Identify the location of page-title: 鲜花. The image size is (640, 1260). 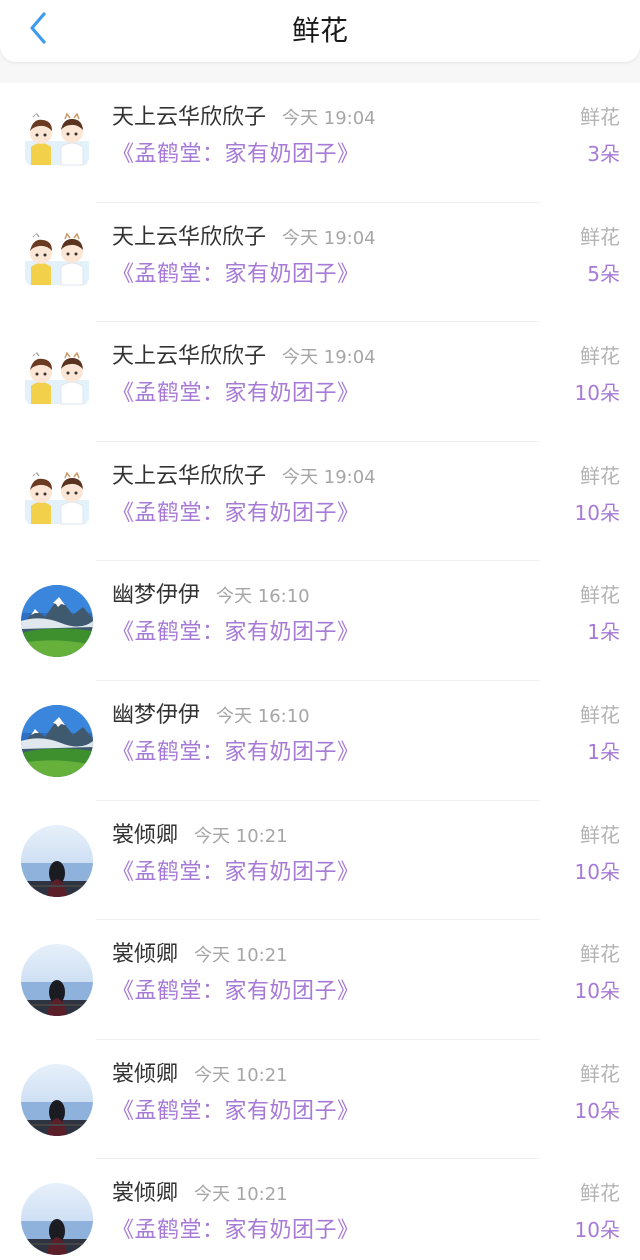
(319, 30).